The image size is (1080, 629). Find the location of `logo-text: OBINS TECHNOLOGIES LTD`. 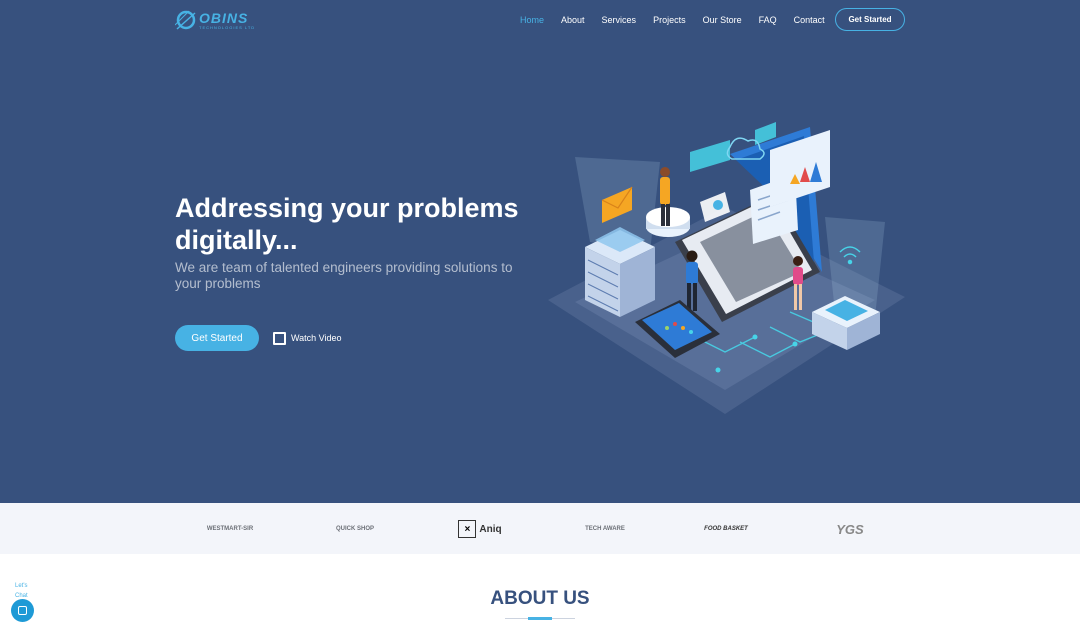

logo-text: OBINS TECHNOLOGIES LTD is located at coordinates (227, 20).